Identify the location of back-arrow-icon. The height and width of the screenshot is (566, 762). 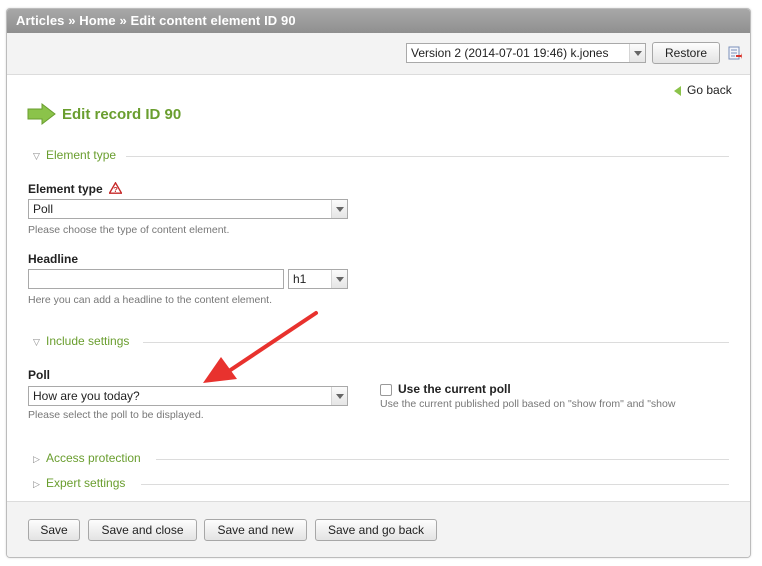
(677, 90).